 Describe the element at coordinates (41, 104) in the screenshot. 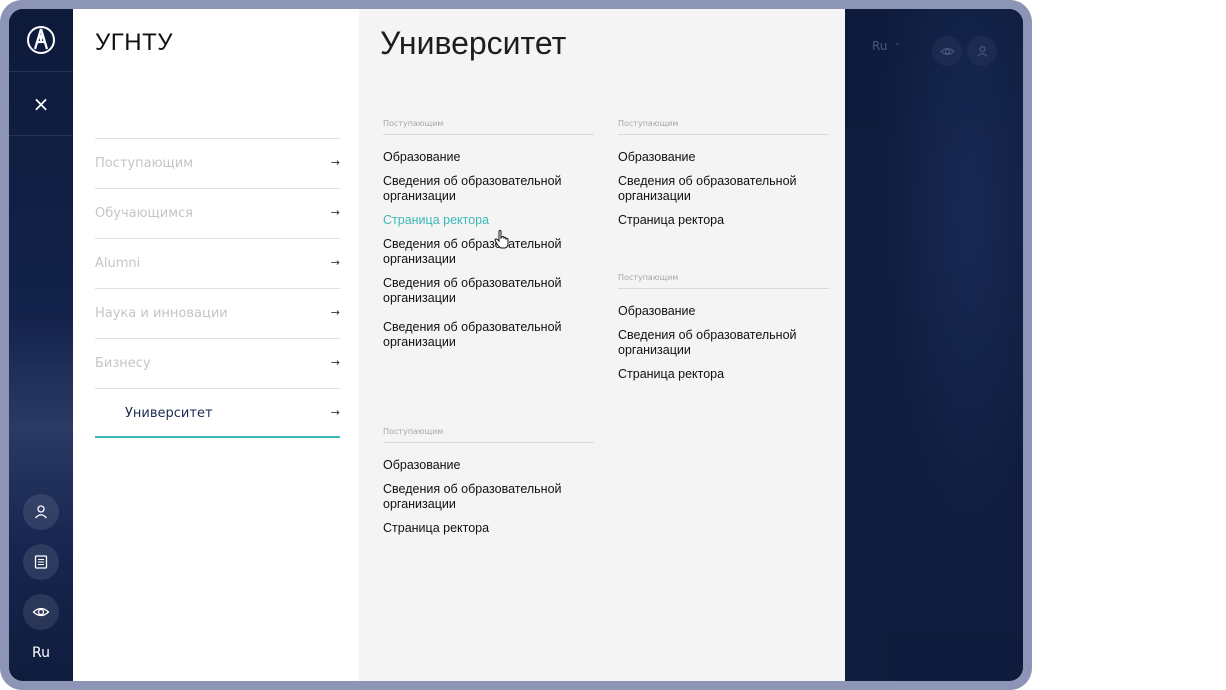

I see `close-icon: ×` at that location.